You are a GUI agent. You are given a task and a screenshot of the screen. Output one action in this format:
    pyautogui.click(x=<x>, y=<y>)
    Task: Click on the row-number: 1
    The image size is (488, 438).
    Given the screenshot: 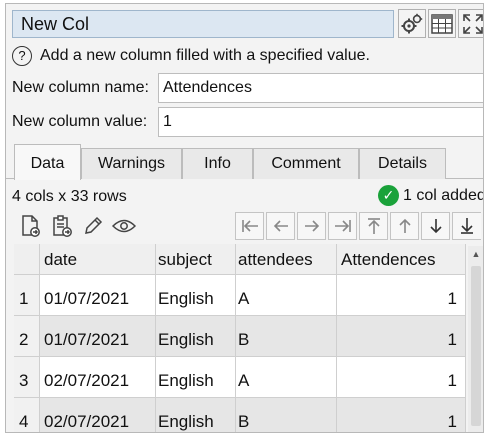 What is the action you would take?
    pyautogui.click(x=27, y=295)
    